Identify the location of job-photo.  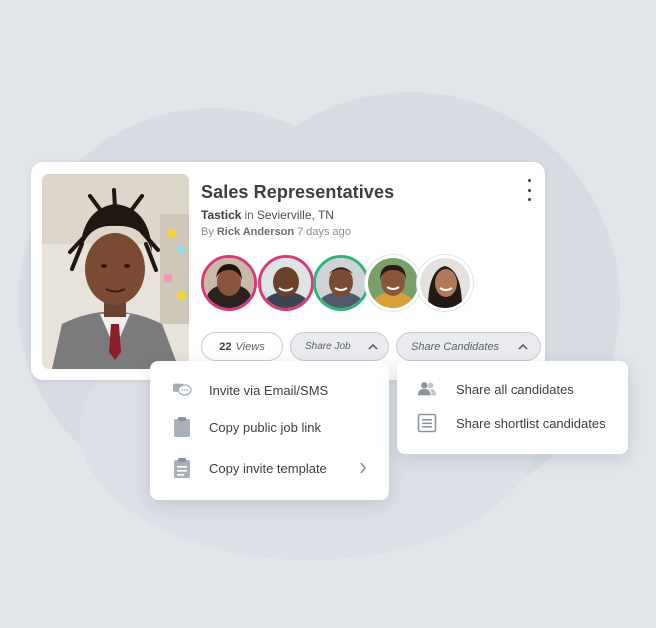
(115, 271).